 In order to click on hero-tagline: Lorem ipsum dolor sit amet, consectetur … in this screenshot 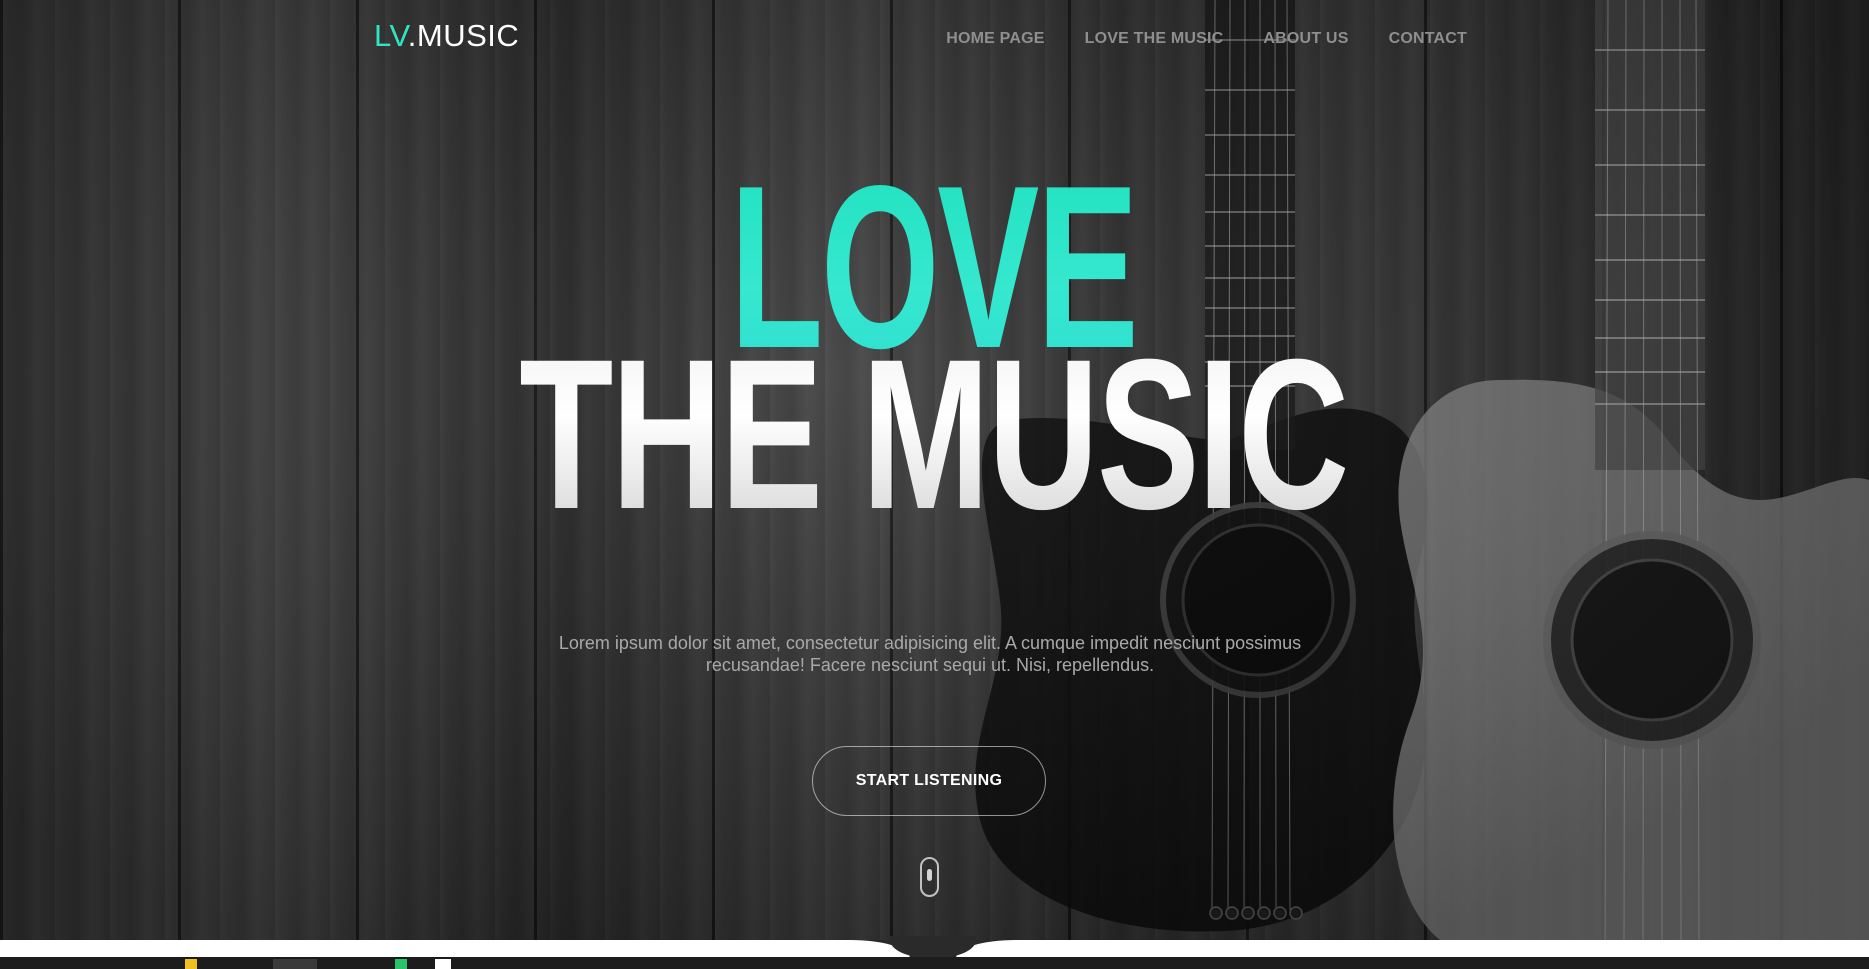, I will do `click(930, 654)`.